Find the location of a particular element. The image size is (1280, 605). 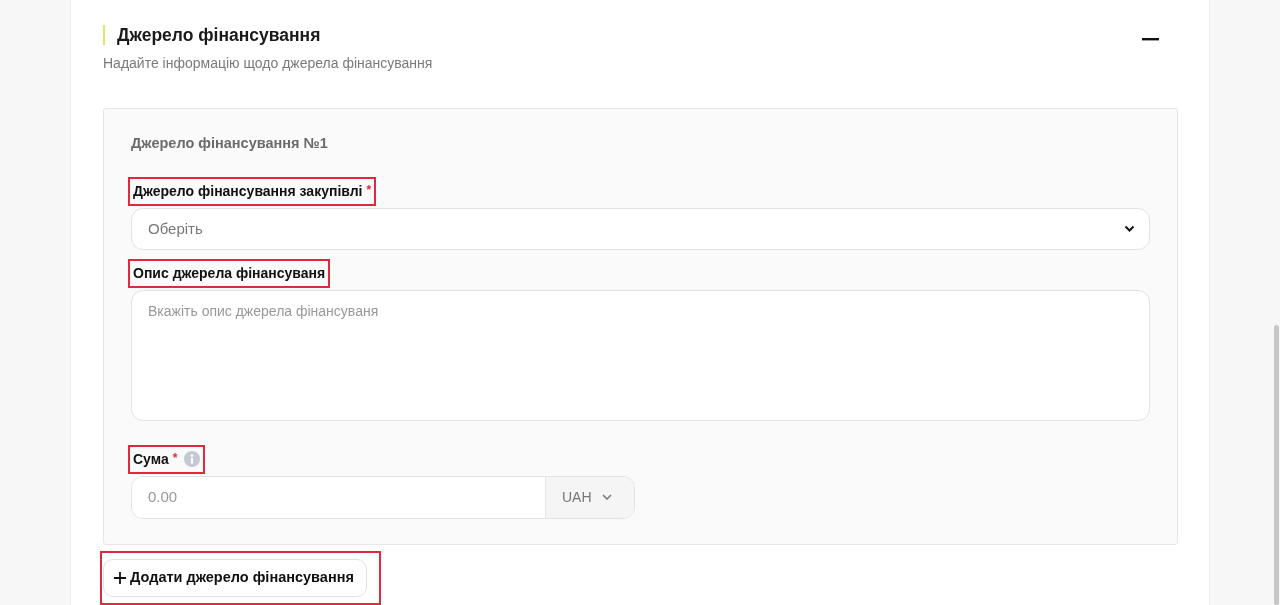

scrollbar-thumb is located at coordinates (1276, 465).